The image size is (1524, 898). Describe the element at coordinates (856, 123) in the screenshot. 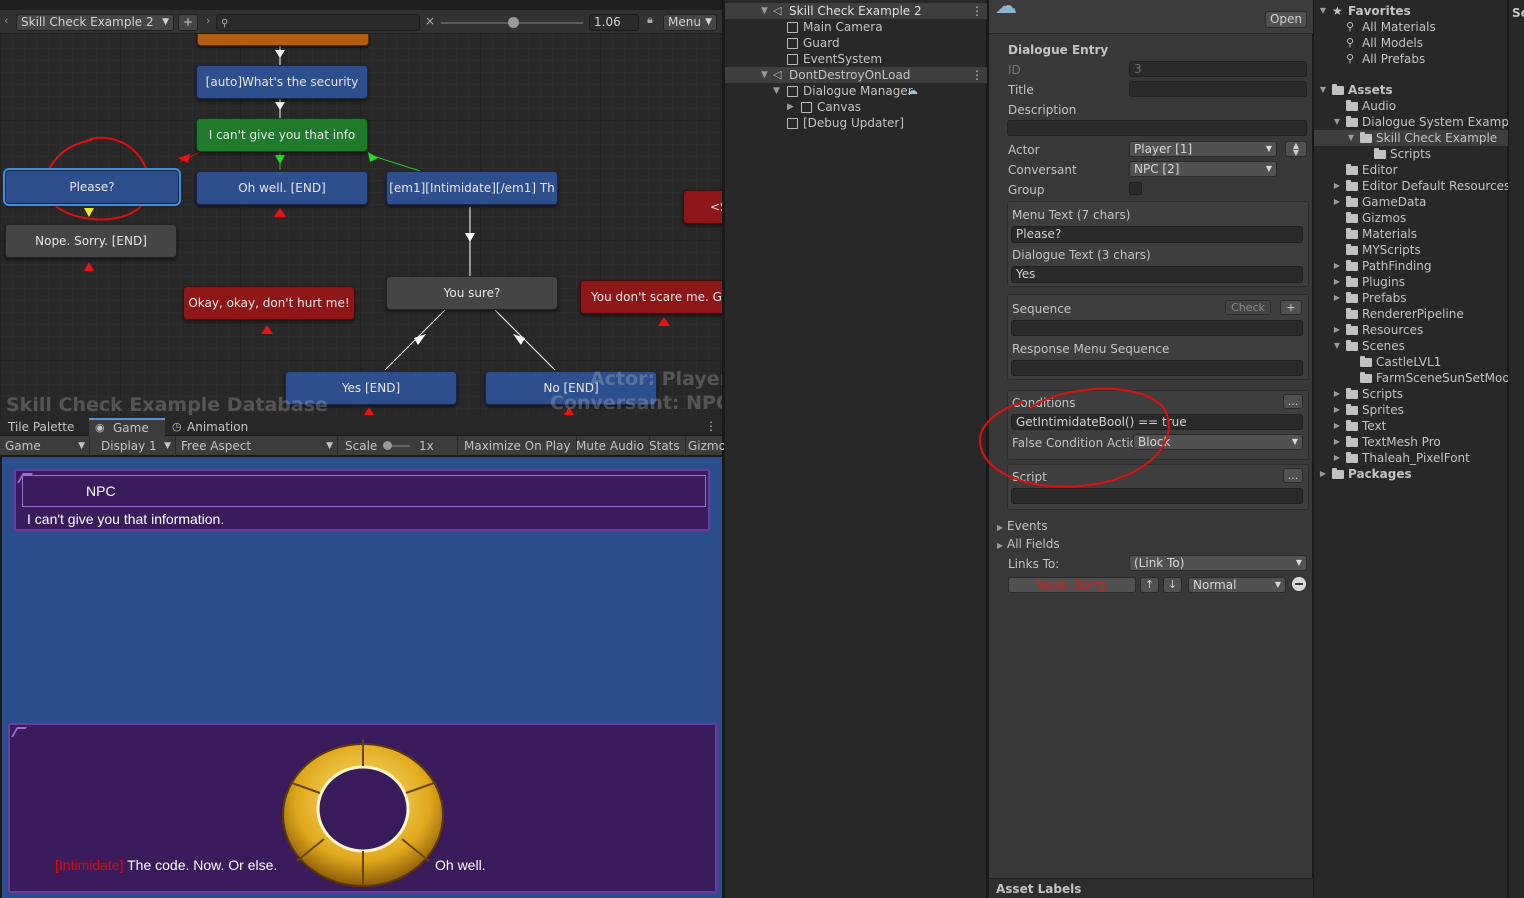

I see `hierarchy-item-debug-updater: [Debug Updater]` at that location.